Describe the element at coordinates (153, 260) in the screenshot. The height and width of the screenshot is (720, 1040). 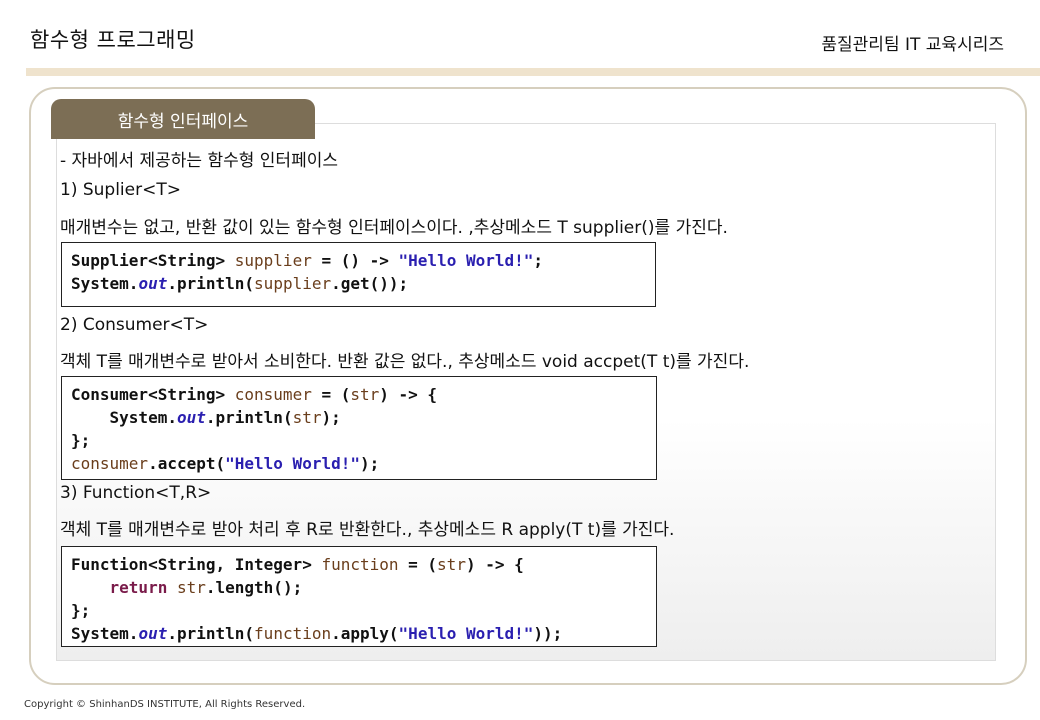
I see `code-token: Supplier<String>` at that location.